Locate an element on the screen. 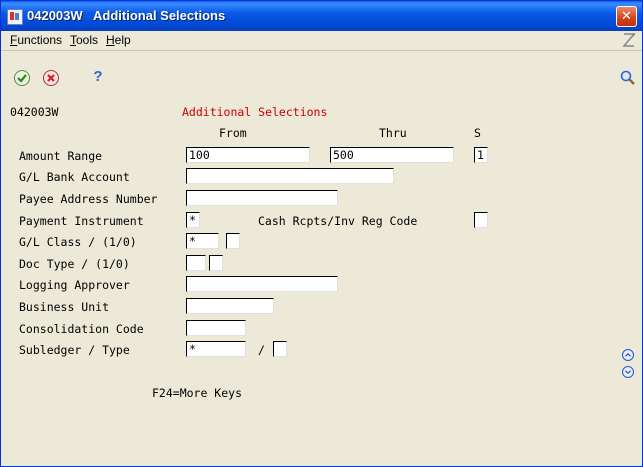 This screenshot has height=467, width=643. form-id: 042003W is located at coordinates (34, 112).